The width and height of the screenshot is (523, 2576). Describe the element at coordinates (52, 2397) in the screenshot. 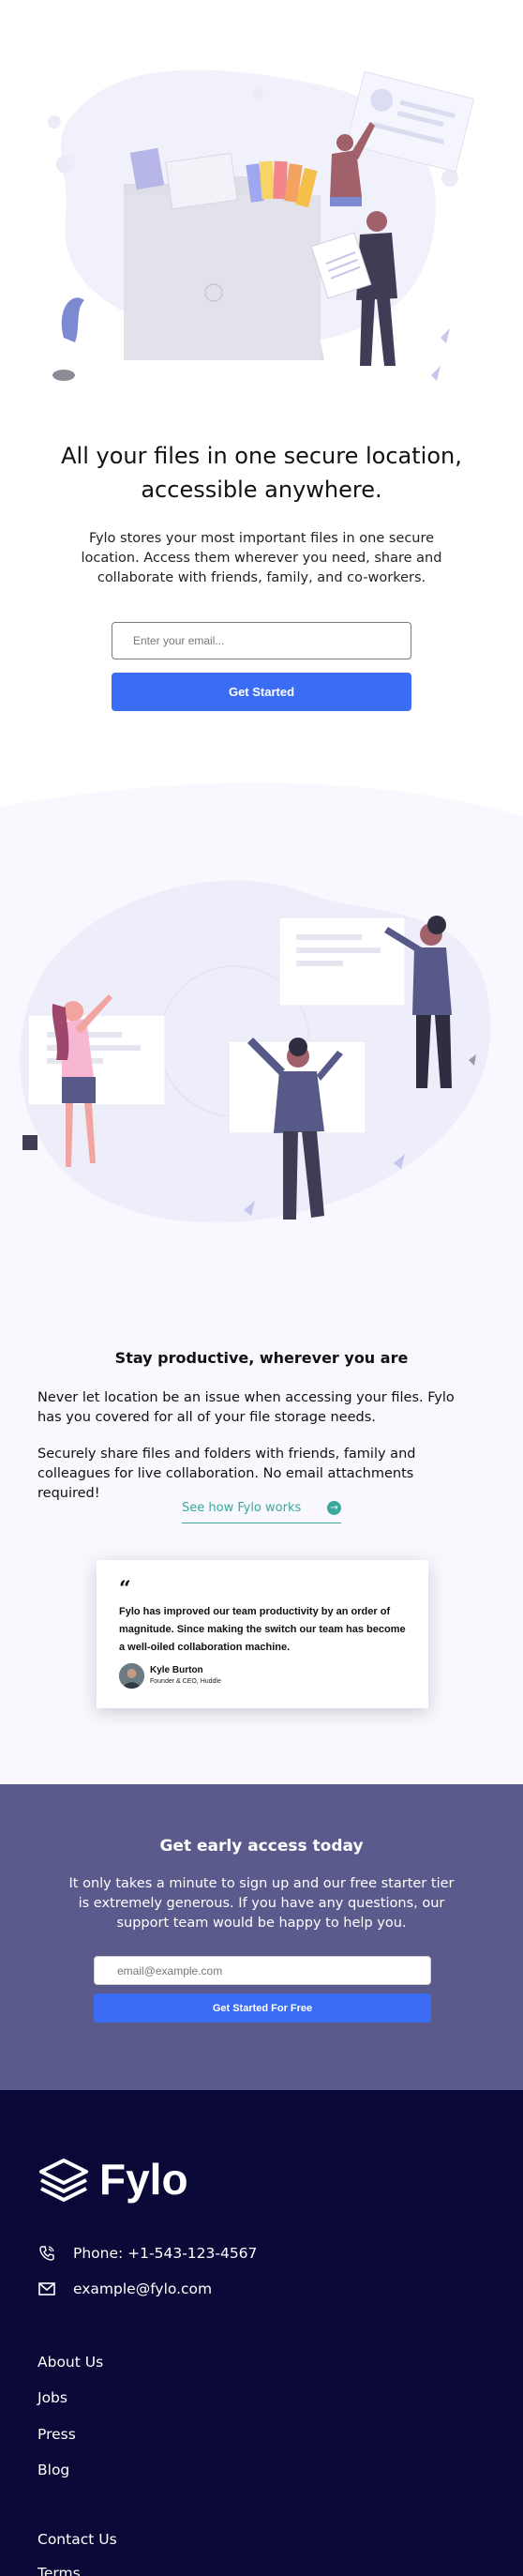

I see `footer-link-jobs: Jobs` at that location.